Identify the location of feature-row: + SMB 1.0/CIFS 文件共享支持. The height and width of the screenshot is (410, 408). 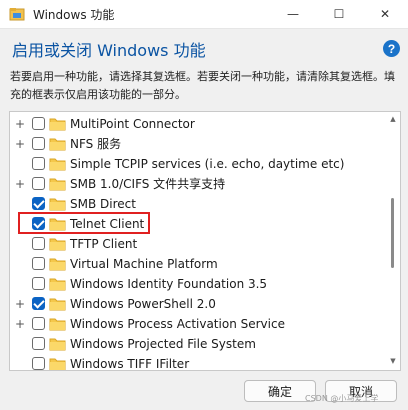
(196, 184).